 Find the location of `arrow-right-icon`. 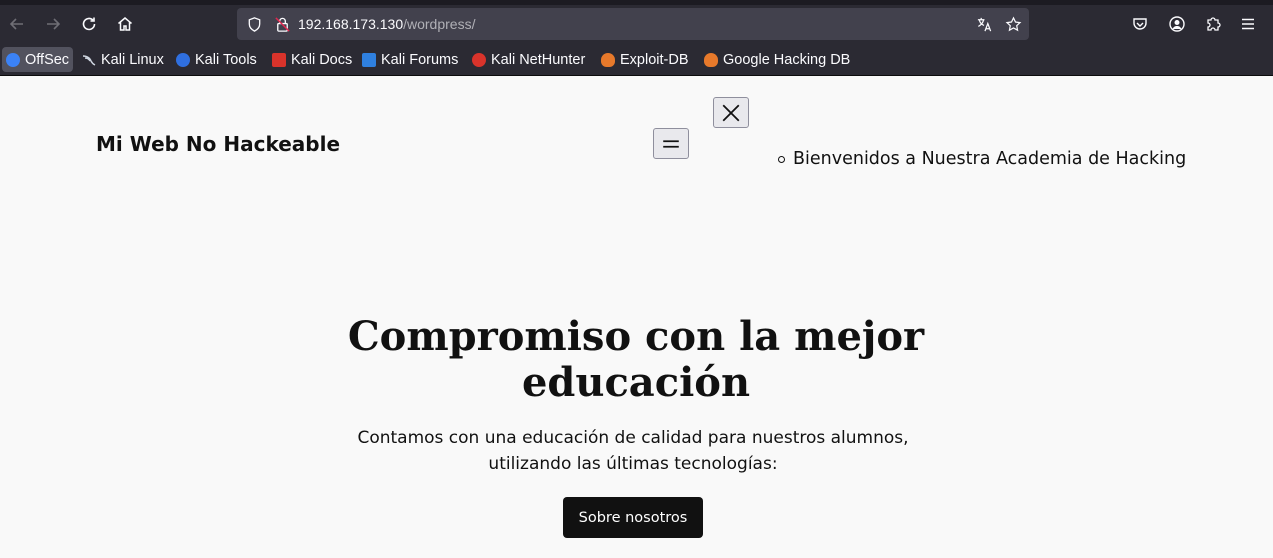

arrow-right-icon is located at coordinates (54, 24).